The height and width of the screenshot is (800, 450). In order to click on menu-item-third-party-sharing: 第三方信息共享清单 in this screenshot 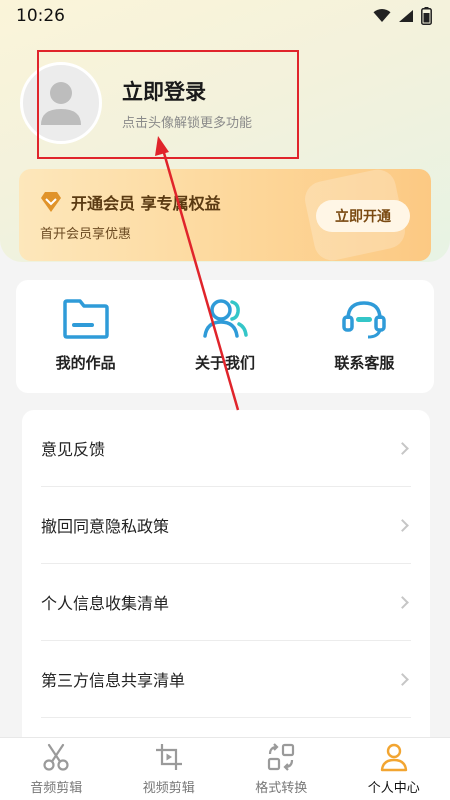, I will do `click(226, 679)`.